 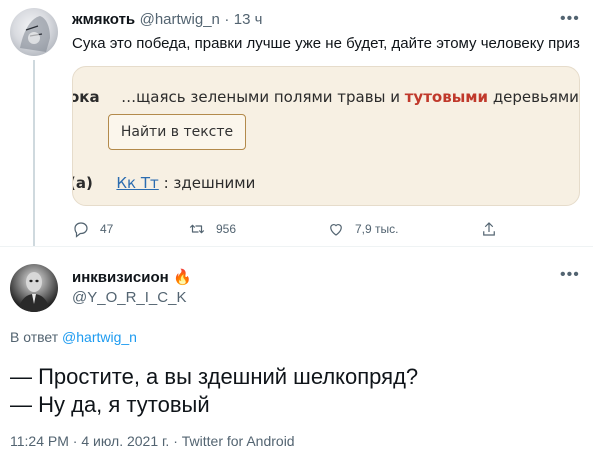 What do you see at coordinates (296, 246) in the screenshot?
I see `divider` at bounding box center [296, 246].